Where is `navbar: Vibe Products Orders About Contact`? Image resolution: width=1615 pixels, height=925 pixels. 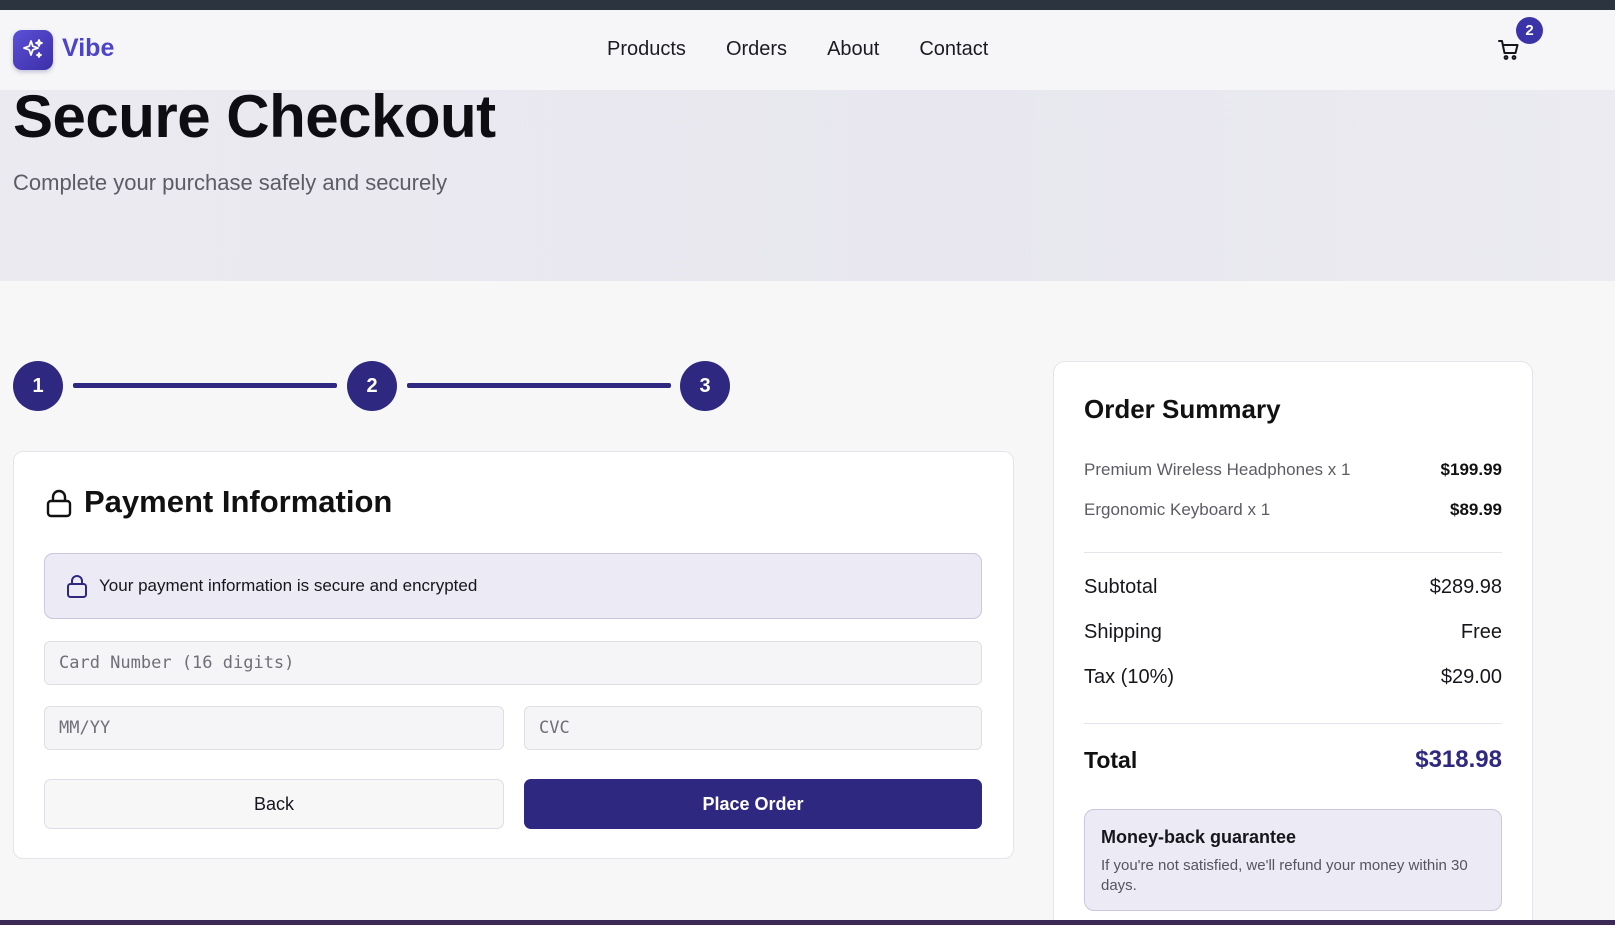
navbar: Vibe Products Orders About Contact is located at coordinates (807, 50).